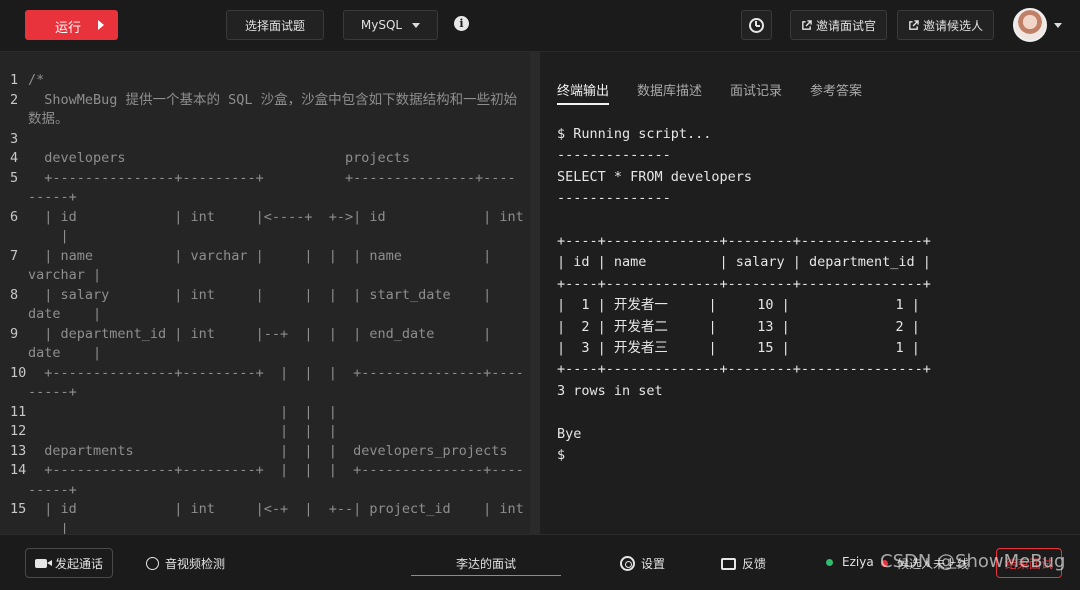 The height and width of the screenshot is (590, 1080). I want to click on language-label: MySQL, so click(381, 25).